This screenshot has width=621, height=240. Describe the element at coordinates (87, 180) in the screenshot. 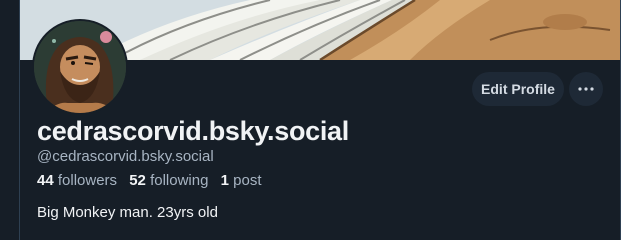

I see `followers-label: followers` at that location.